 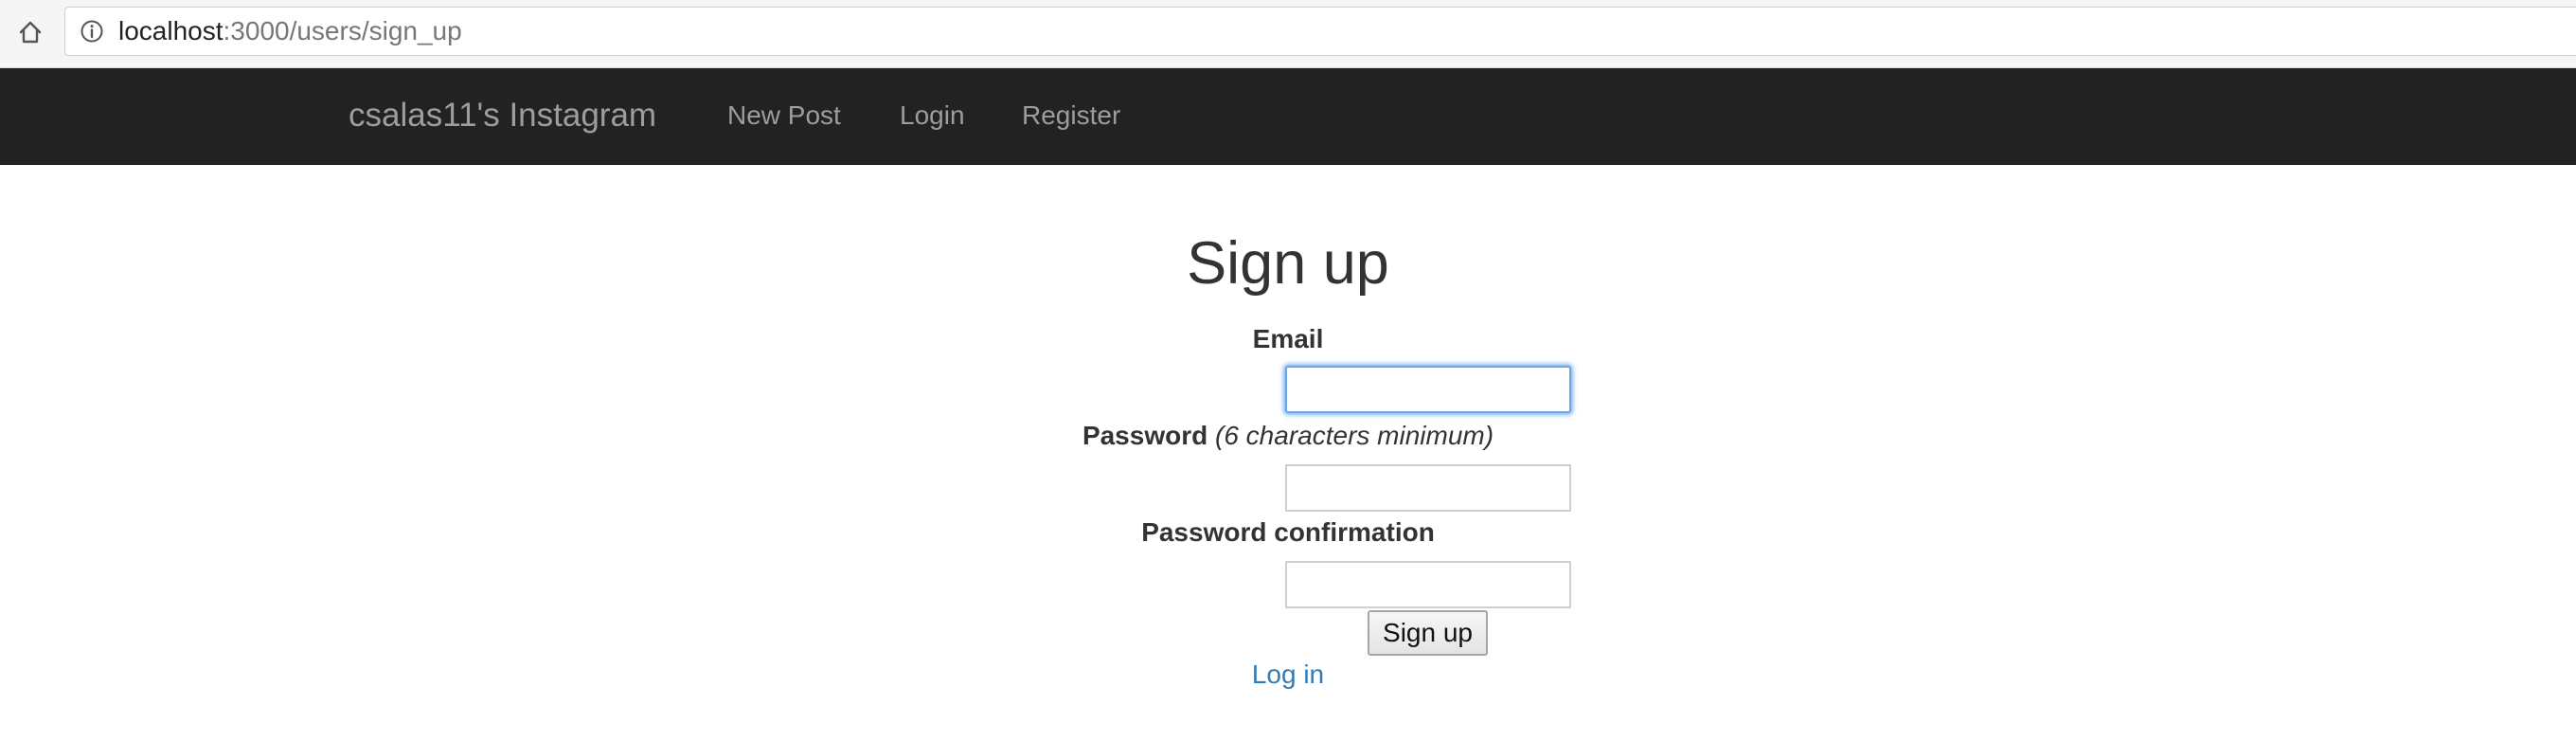 What do you see at coordinates (1145, 435) in the screenshot?
I see `password-label-text: Password` at bounding box center [1145, 435].